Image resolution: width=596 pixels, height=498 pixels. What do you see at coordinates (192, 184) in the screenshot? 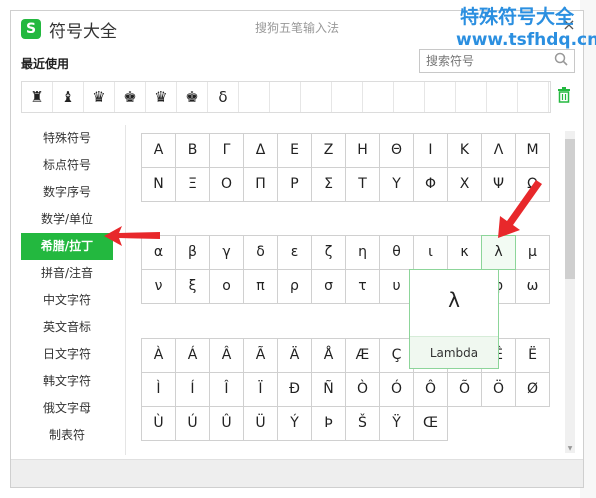
I see `symbol-cell: Ξ` at bounding box center [192, 184].